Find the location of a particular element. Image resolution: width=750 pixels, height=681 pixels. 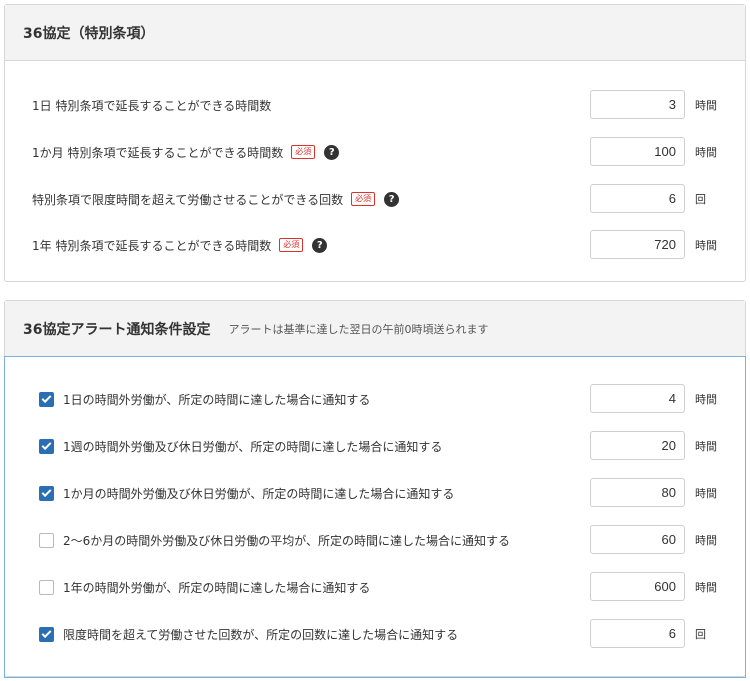

special-row-label: 1か月 特別条項で延長することができる時間数 必須 ? is located at coordinates (186, 152).